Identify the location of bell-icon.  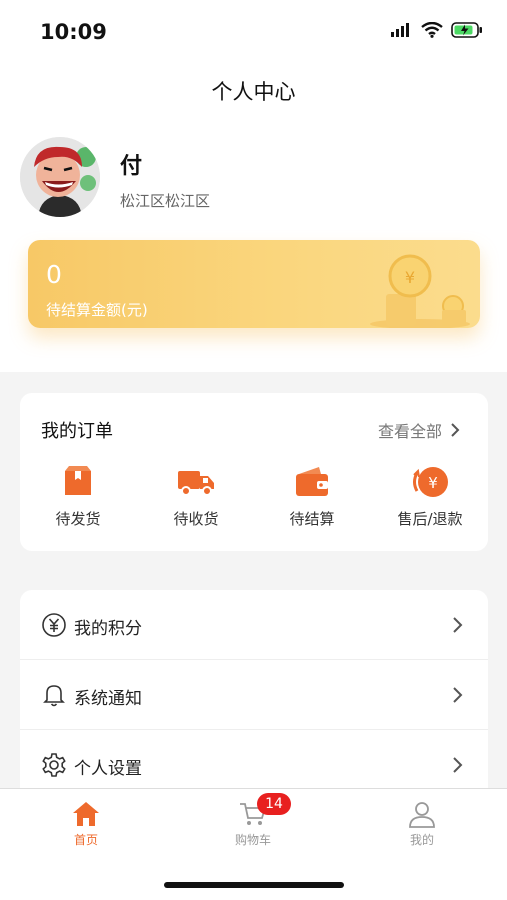
(54, 696).